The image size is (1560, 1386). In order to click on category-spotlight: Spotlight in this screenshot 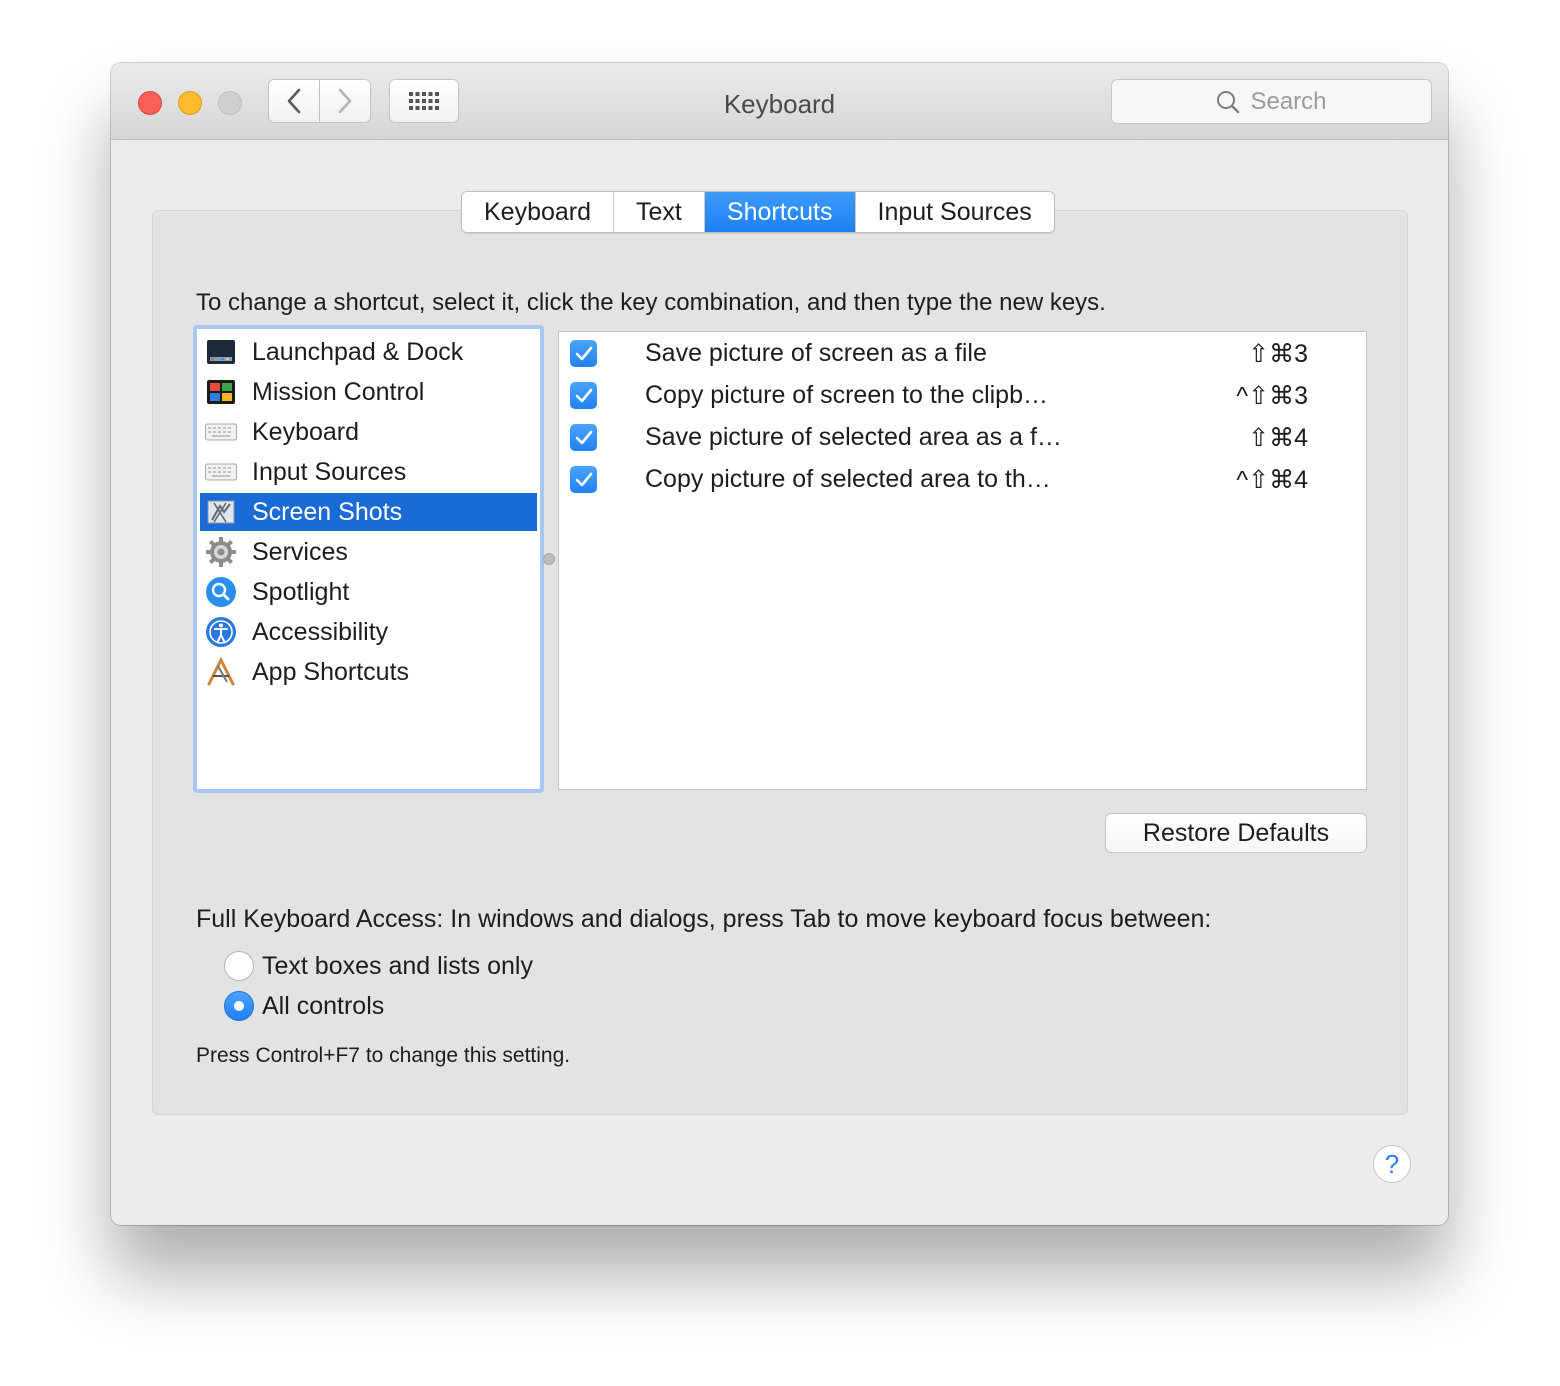, I will do `click(368, 592)`.